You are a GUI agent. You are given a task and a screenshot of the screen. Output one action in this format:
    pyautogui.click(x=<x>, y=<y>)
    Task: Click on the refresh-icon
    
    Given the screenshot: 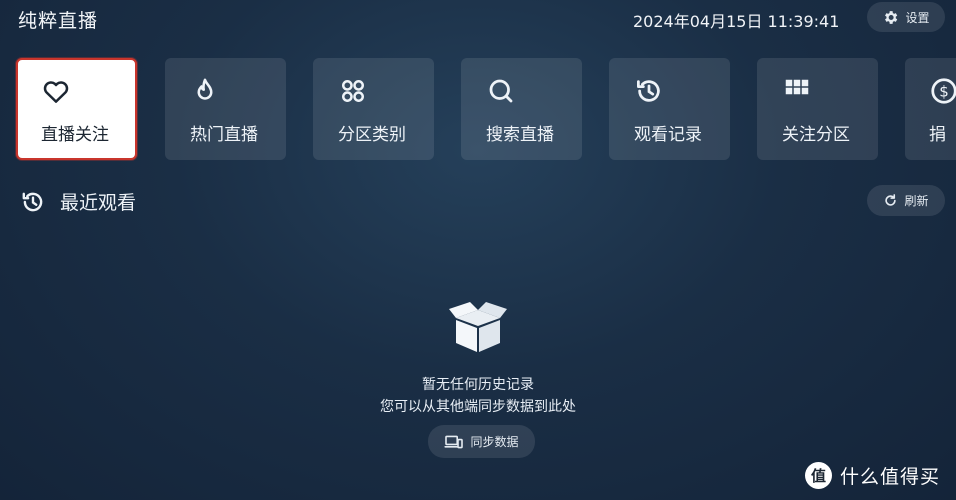 What is the action you would take?
    pyautogui.click(x=891, y=200)
    